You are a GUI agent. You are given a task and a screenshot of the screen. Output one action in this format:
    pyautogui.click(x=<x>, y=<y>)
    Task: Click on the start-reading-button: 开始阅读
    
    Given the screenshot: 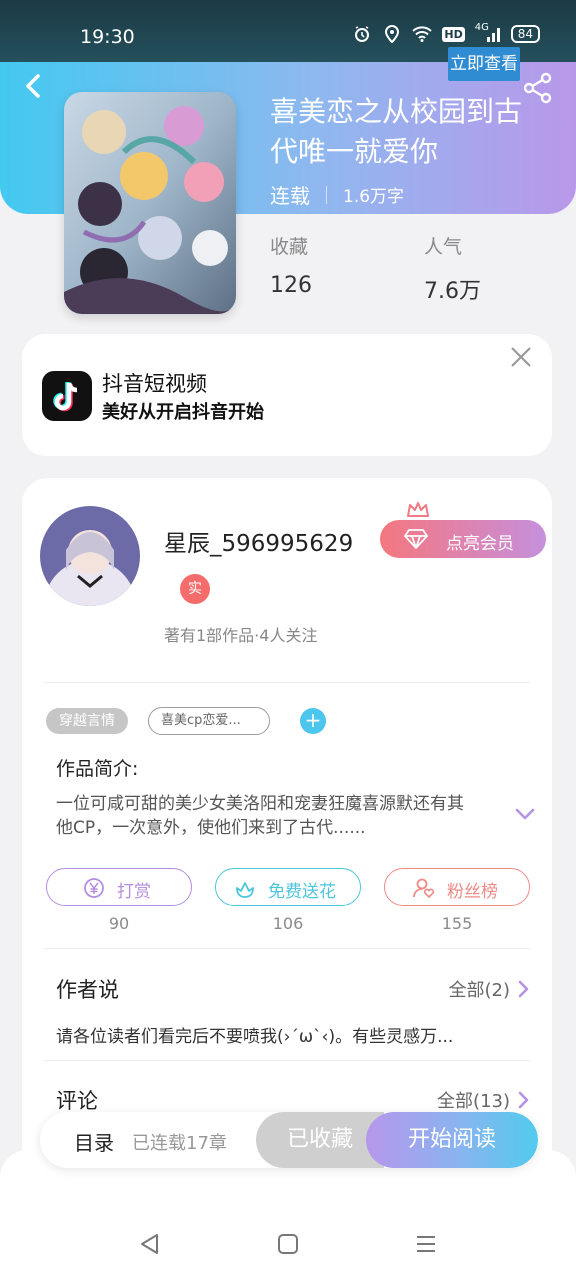 What is the action you would take?
    pyautogui.click(x=452, y=1140)
    